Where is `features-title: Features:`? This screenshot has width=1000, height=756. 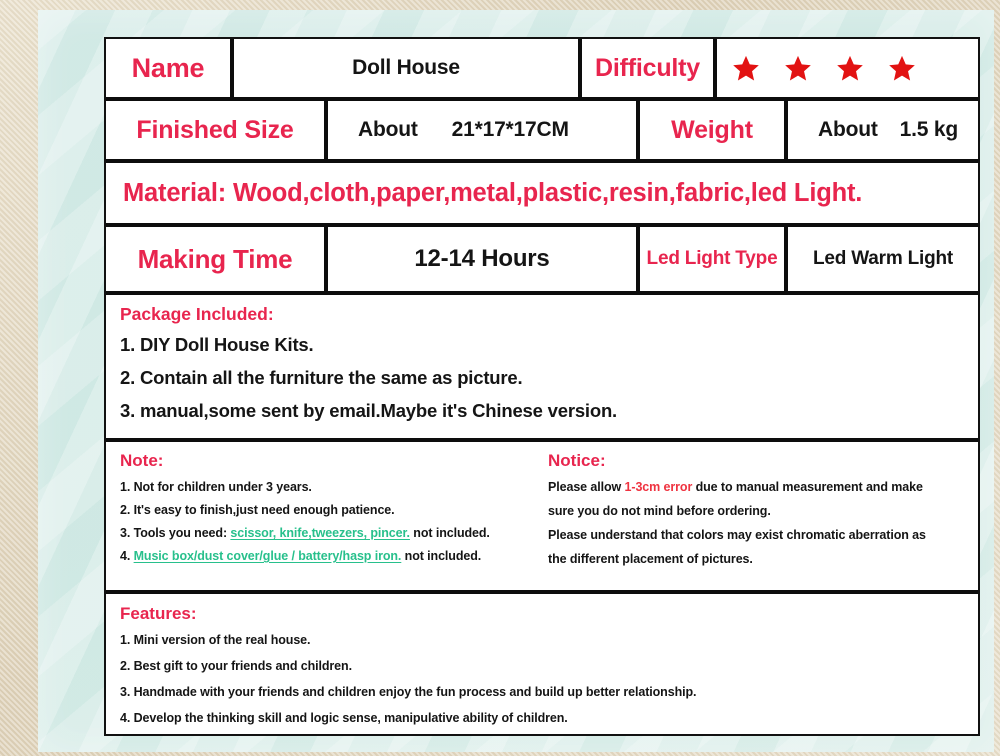
features-title: Features: is located at coordinates (158, 613).